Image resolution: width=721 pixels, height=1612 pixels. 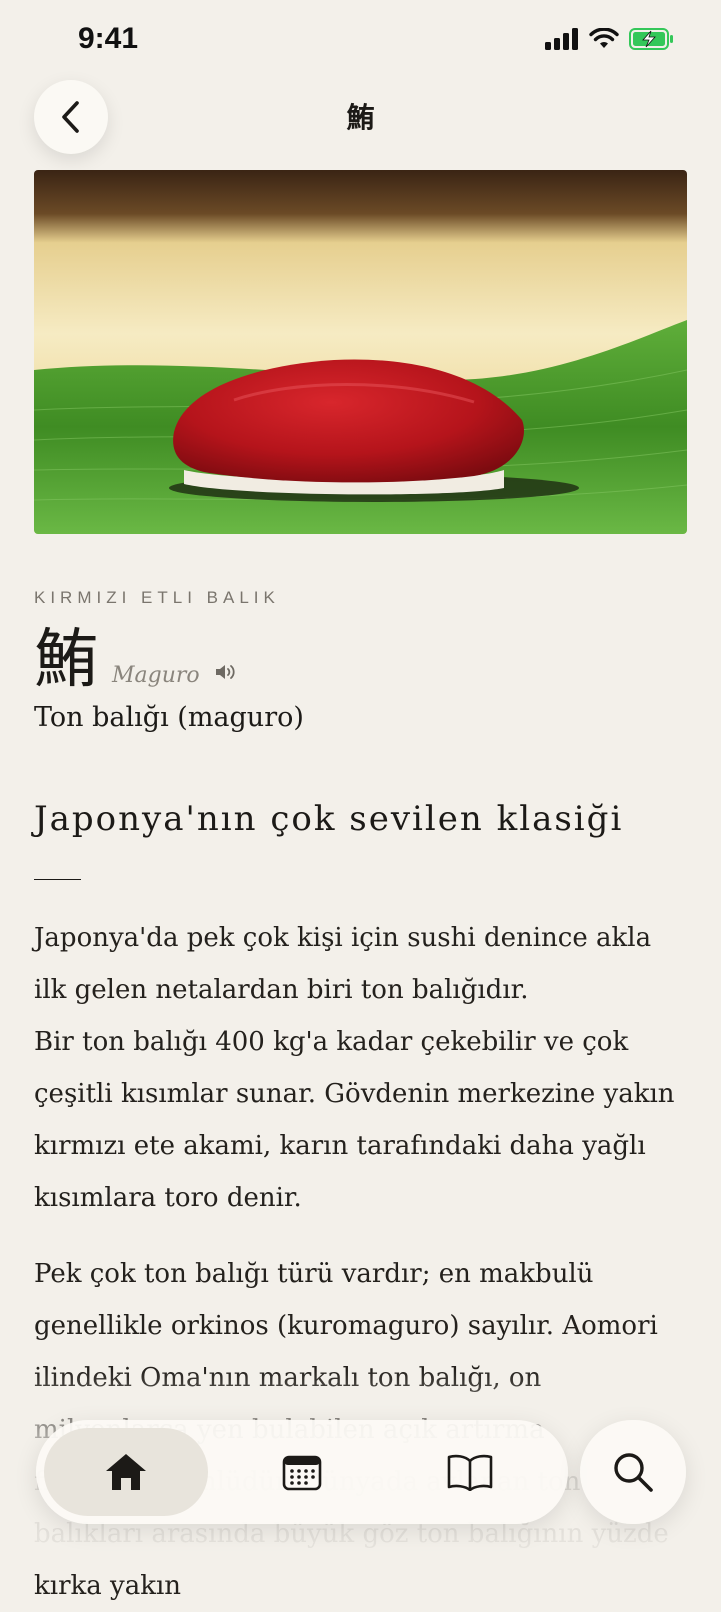 I want to click on nav-title: 鮪, so click(x=360, y=117).